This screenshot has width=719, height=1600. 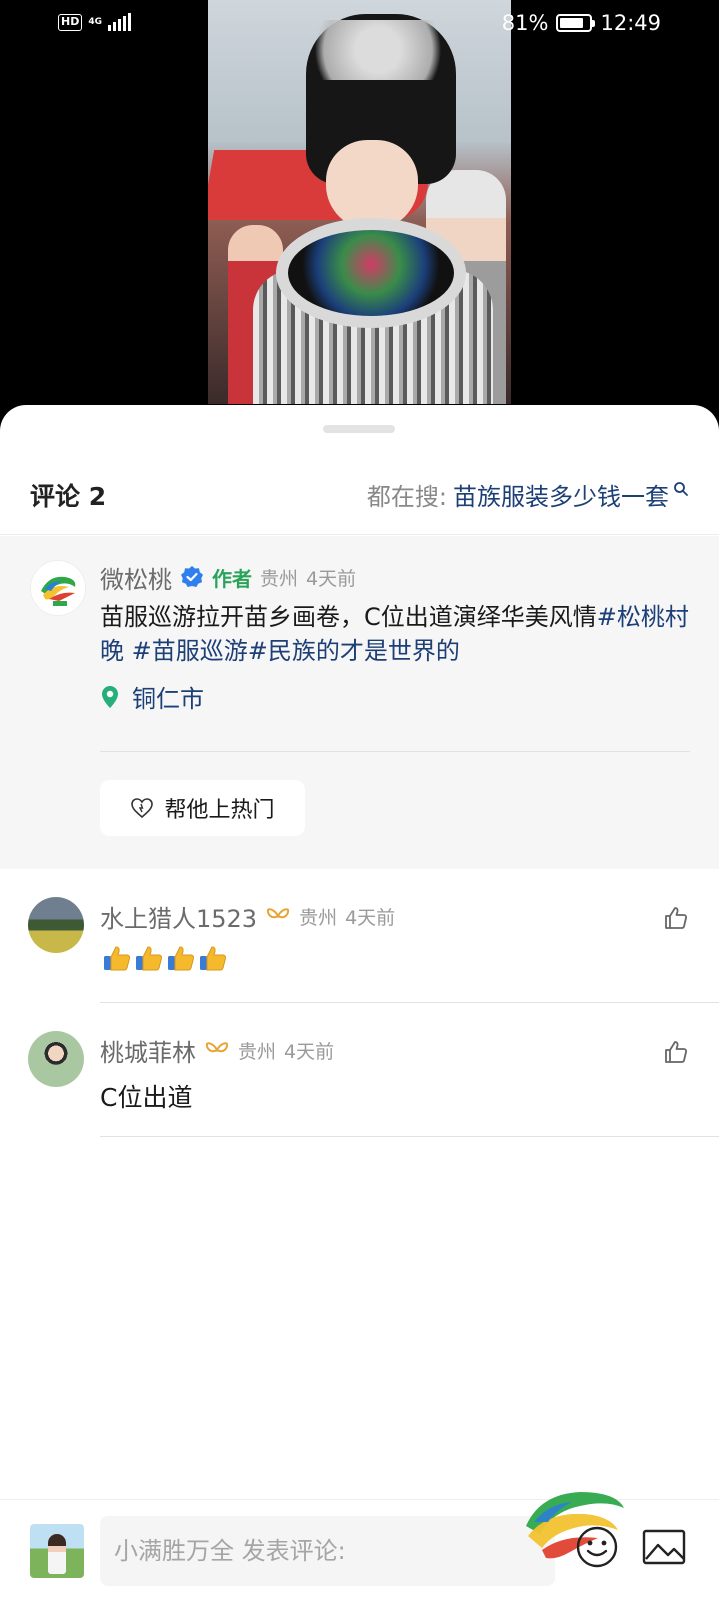 What do you see at coordinates (359, 429) in the screenshot?
I see `sheet-drag-handle` at bounding box center [359, 429].